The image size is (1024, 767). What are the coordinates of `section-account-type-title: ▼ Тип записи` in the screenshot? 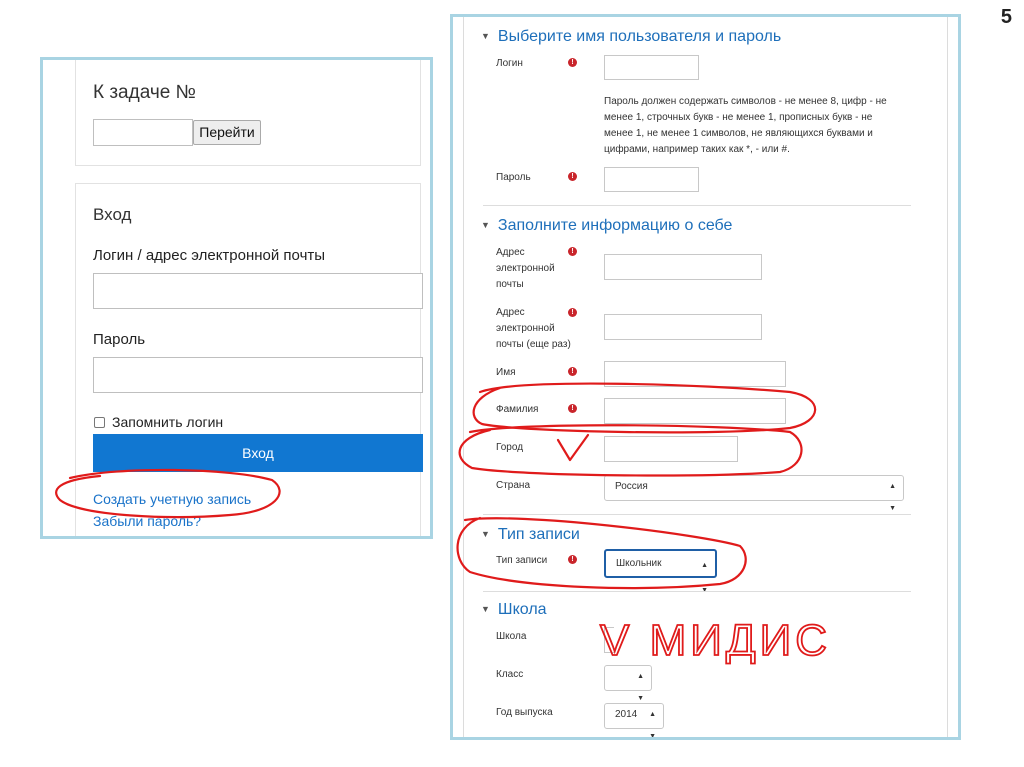 It's located at (530, 535).